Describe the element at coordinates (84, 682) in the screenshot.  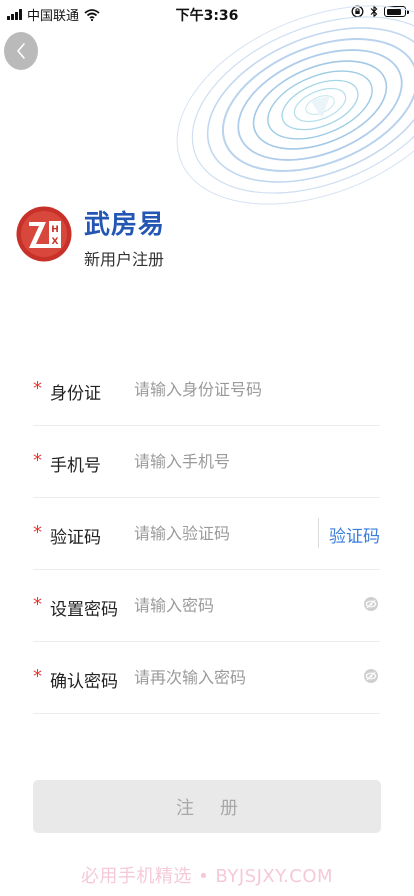
I see `confirm-password-label: 确认密码` at that location.